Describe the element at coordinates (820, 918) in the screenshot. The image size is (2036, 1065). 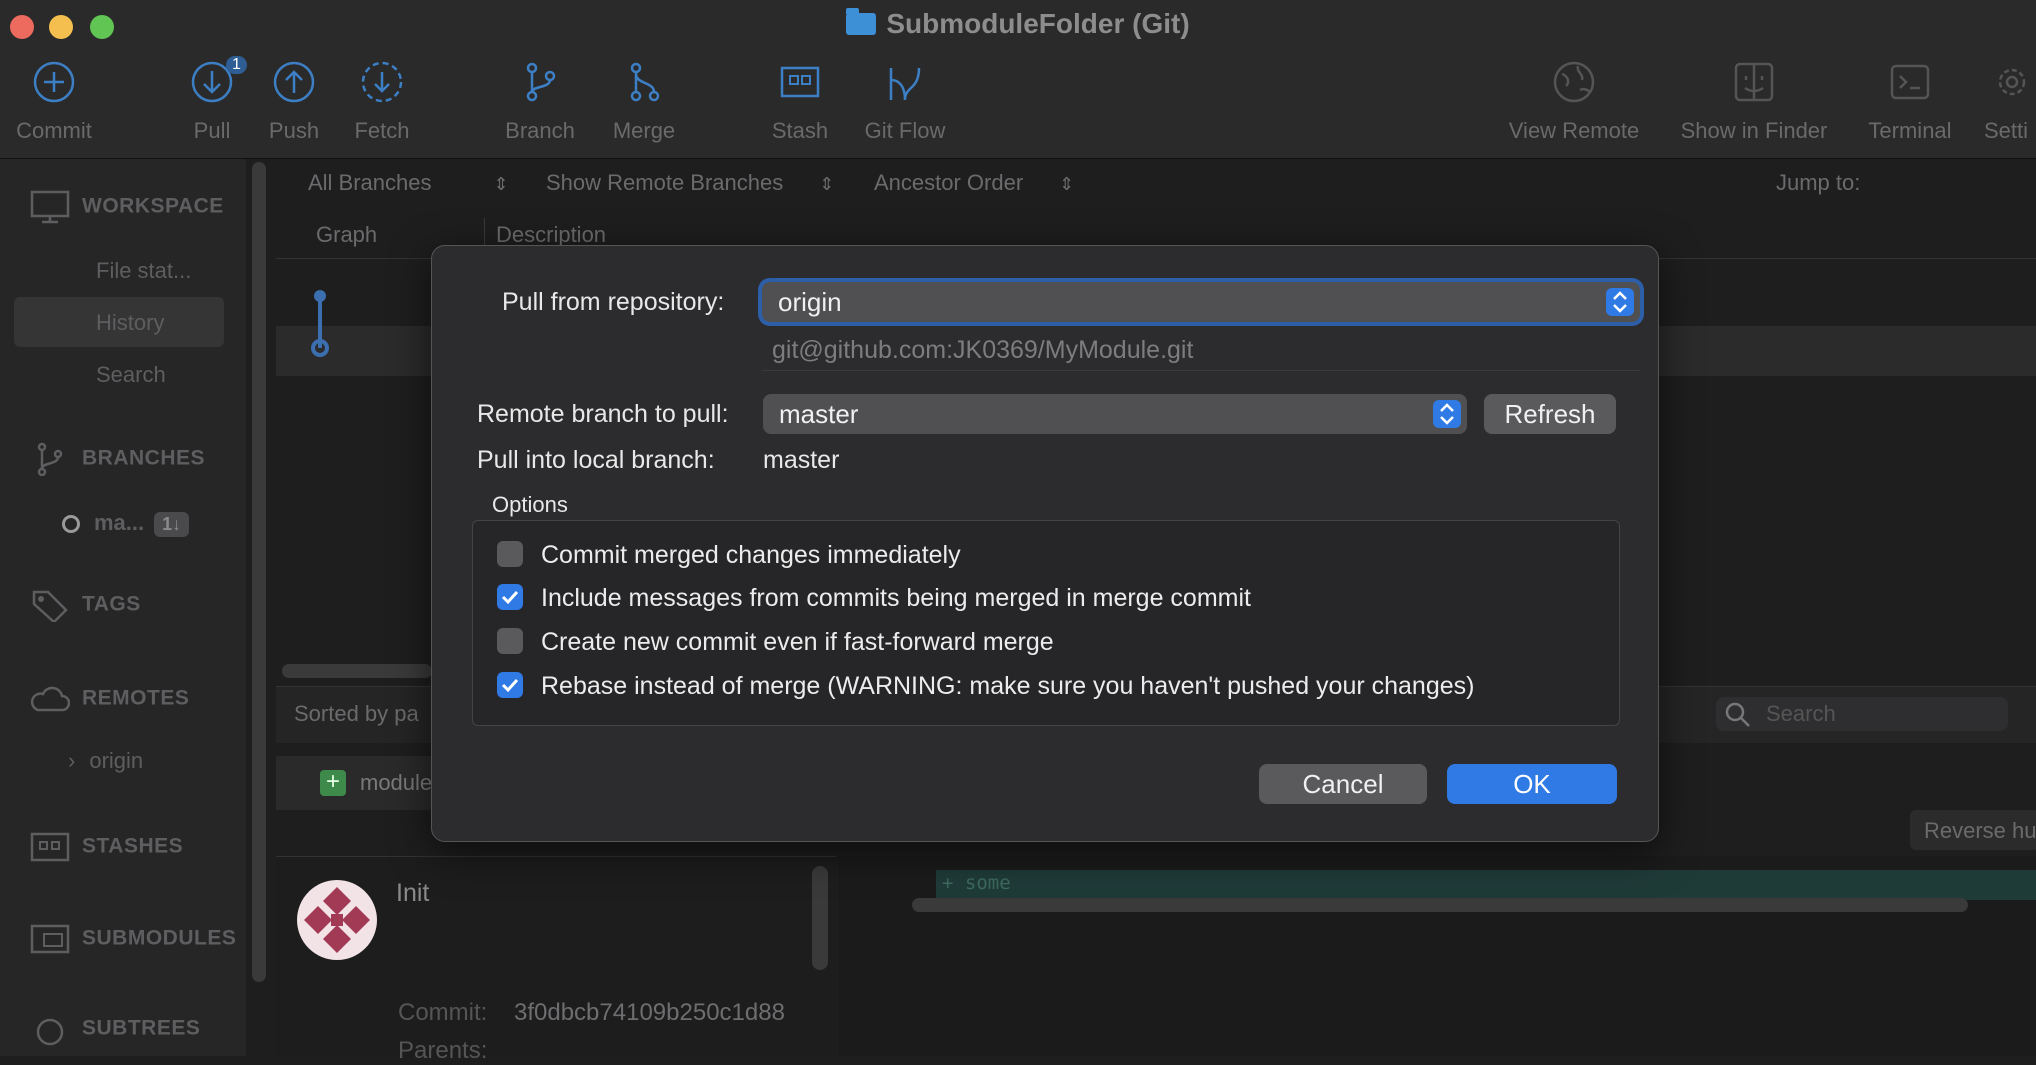
I see `detail-vertical-scrollbar` at that location.